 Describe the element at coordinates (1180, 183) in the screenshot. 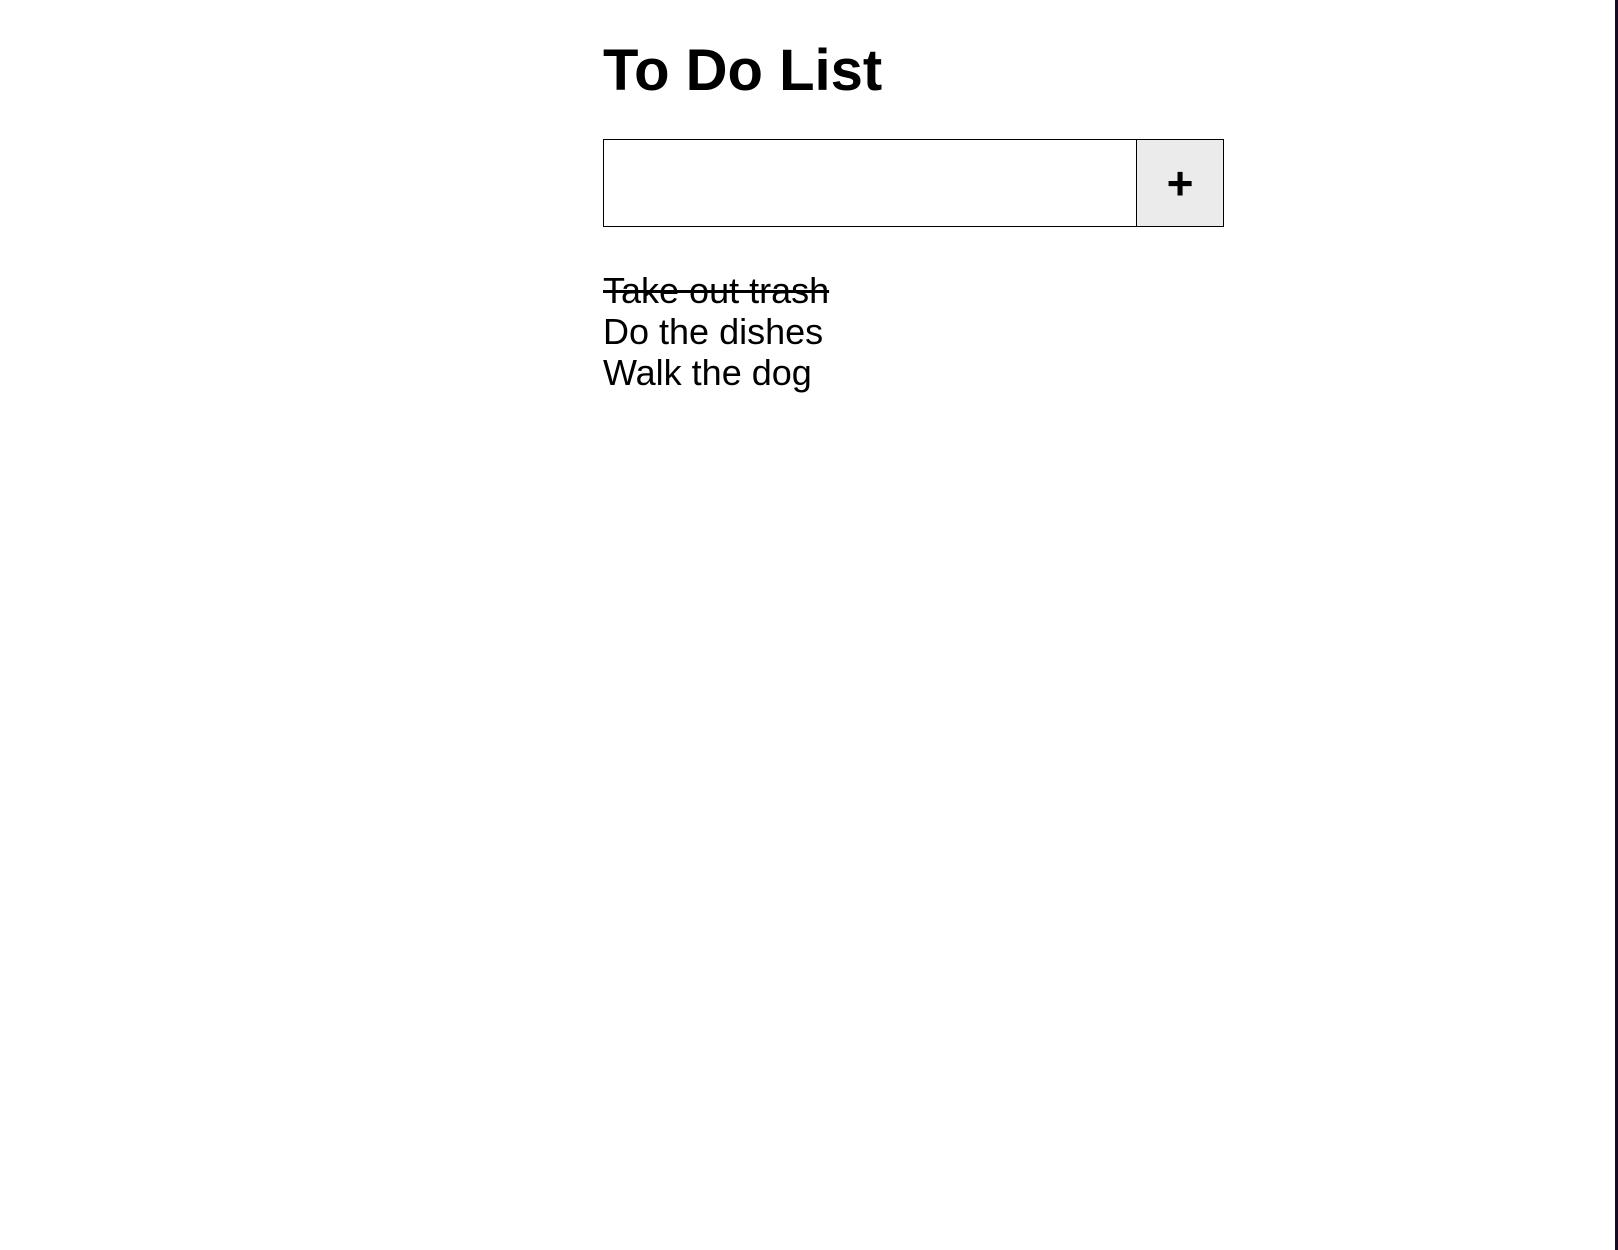

I see `add-button: +` at that location.